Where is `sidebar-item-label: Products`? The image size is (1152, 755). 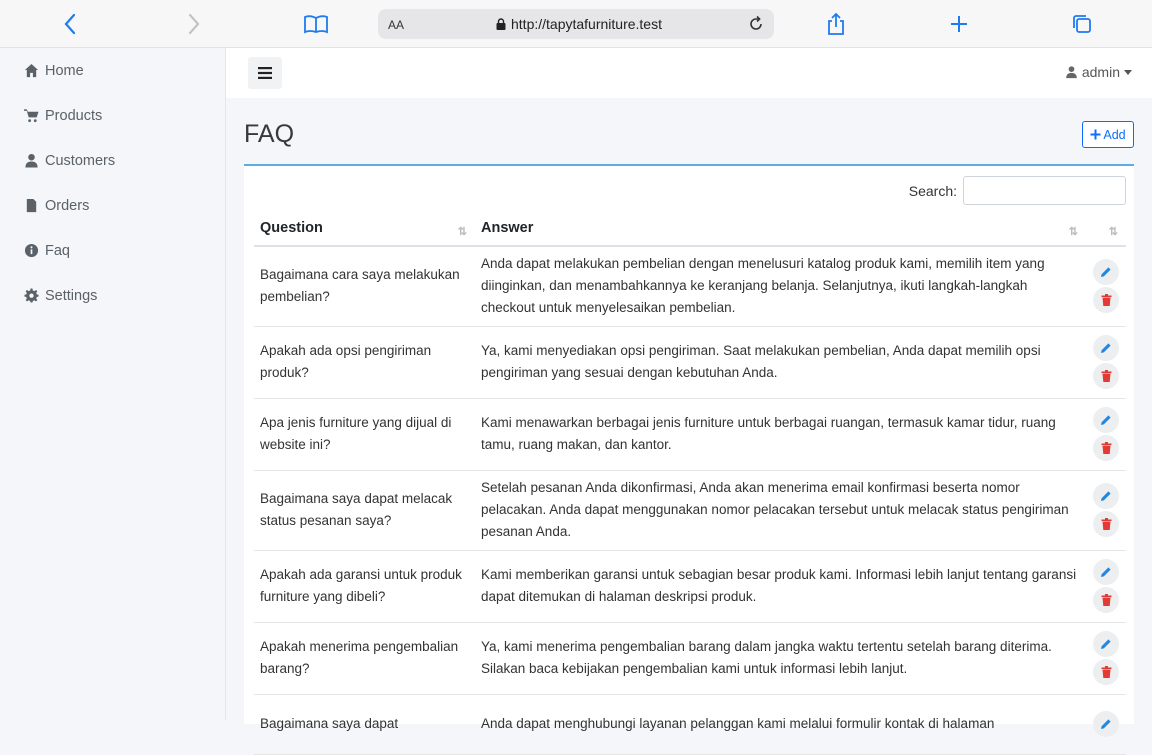
sidebar-item-label: Products is located at coordinates (74, 115).